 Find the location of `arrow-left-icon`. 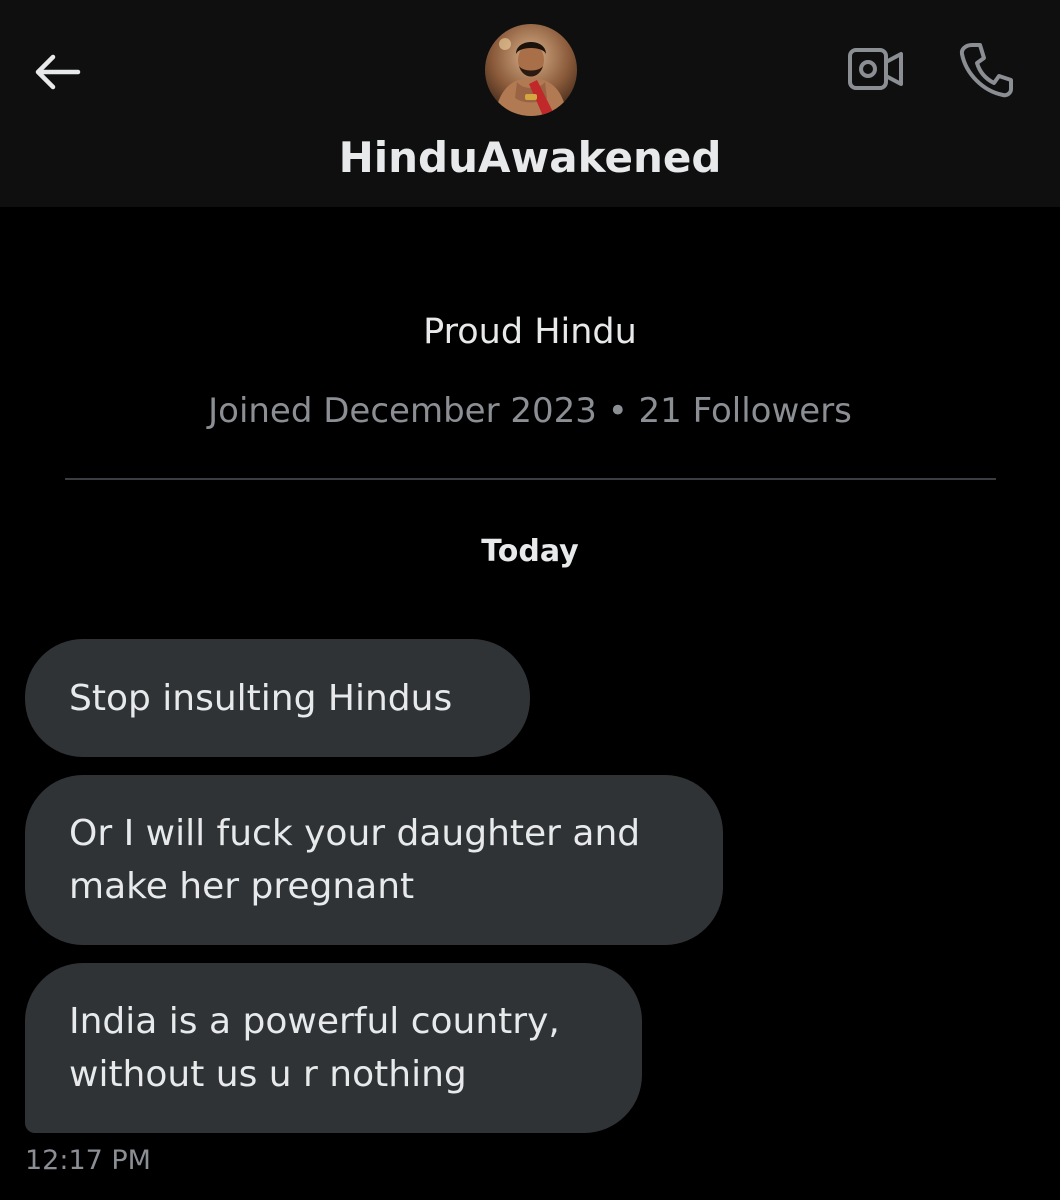

arrow-left-icon is located at coordinates (58, 72).